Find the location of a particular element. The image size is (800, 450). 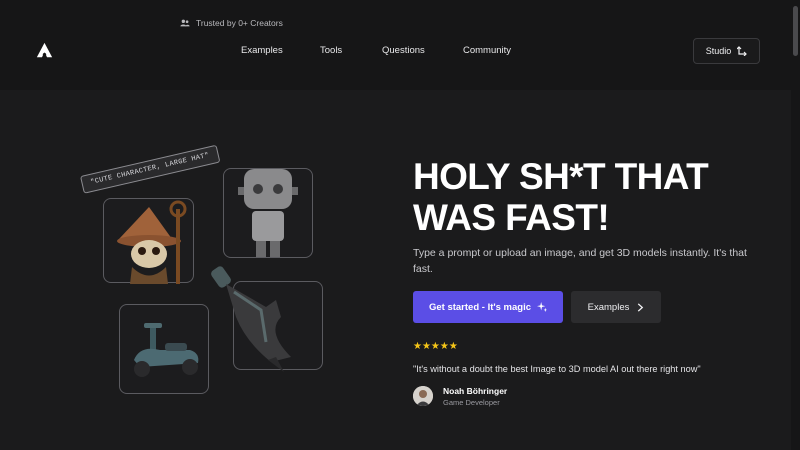

users-icon is located at coordinates (185, 23).